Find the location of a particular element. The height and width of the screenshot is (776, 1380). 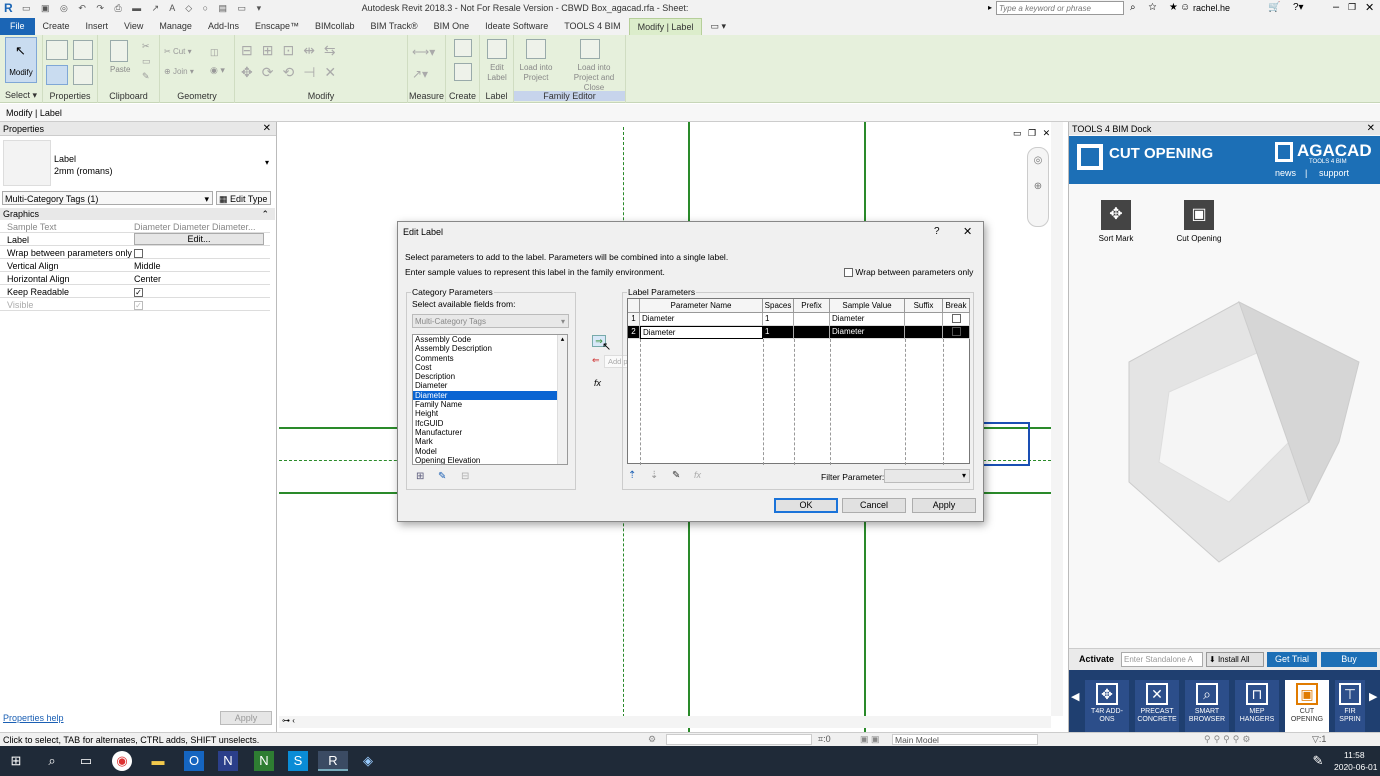

prop-visible: Visible ✓ is located at coordinates (135, 304).